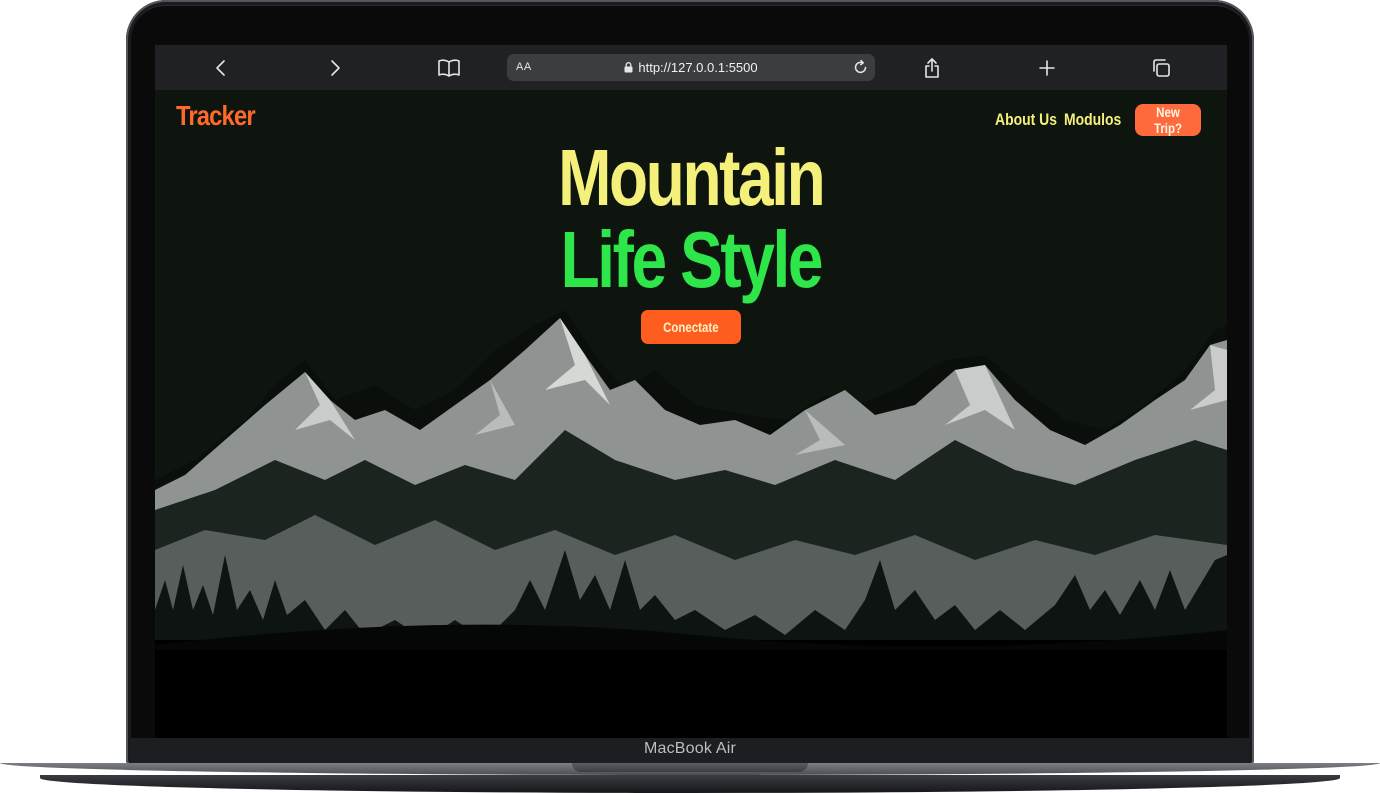  I want to click on laptop-chin: MacBook Air, so click(690, 751).